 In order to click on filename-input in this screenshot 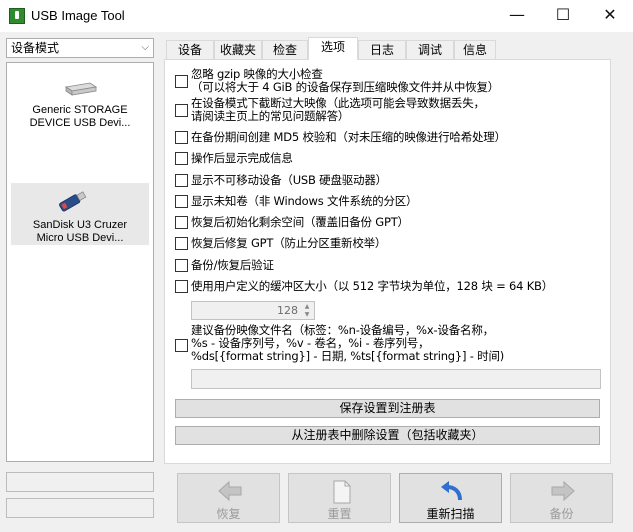, I will do `click(396, 379)`.